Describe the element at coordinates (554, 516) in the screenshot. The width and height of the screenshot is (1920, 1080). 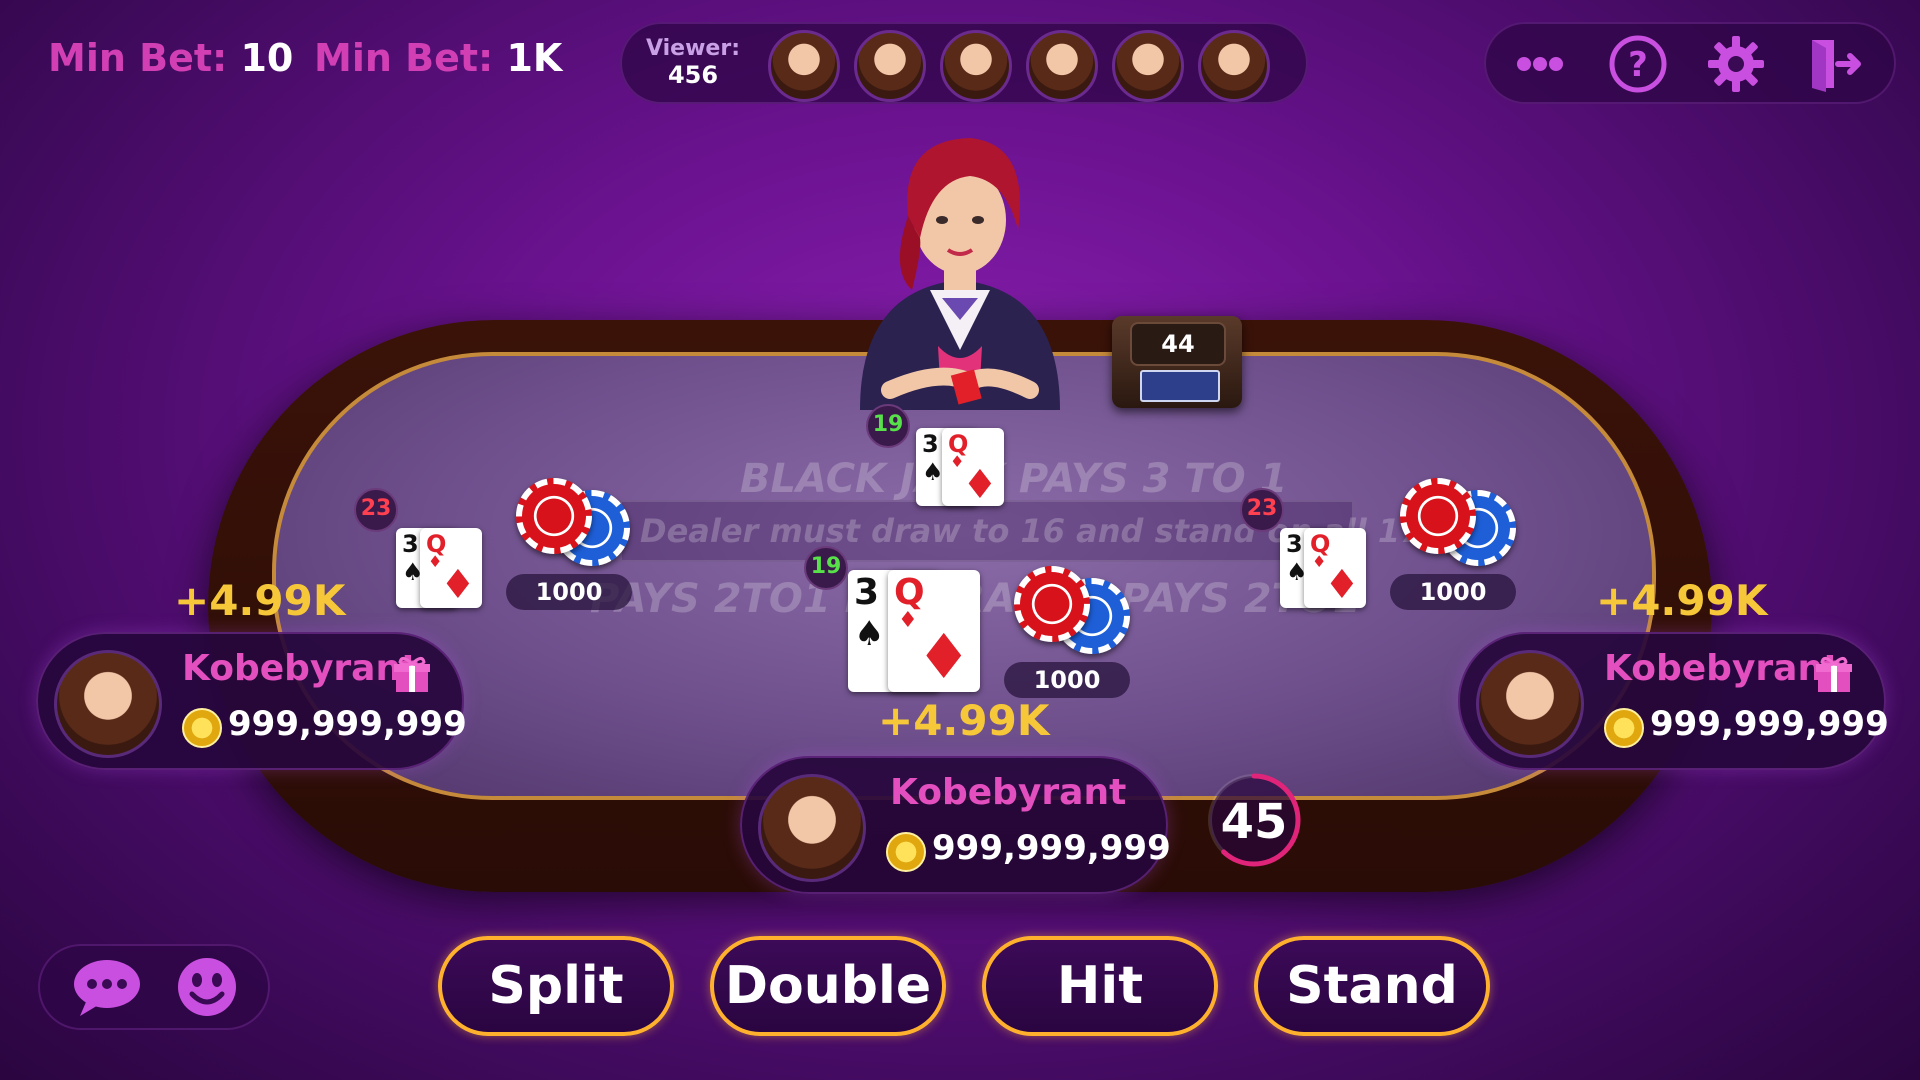
I see `left-chip-red` at that location.